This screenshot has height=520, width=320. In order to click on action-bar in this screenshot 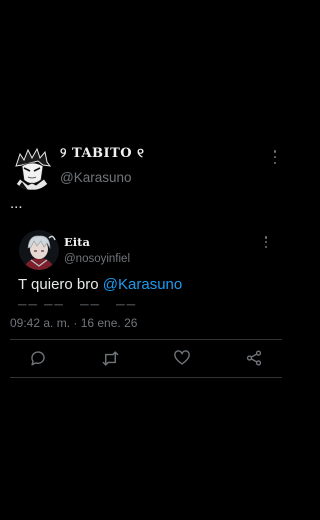, I will do `click(146, 359)`.